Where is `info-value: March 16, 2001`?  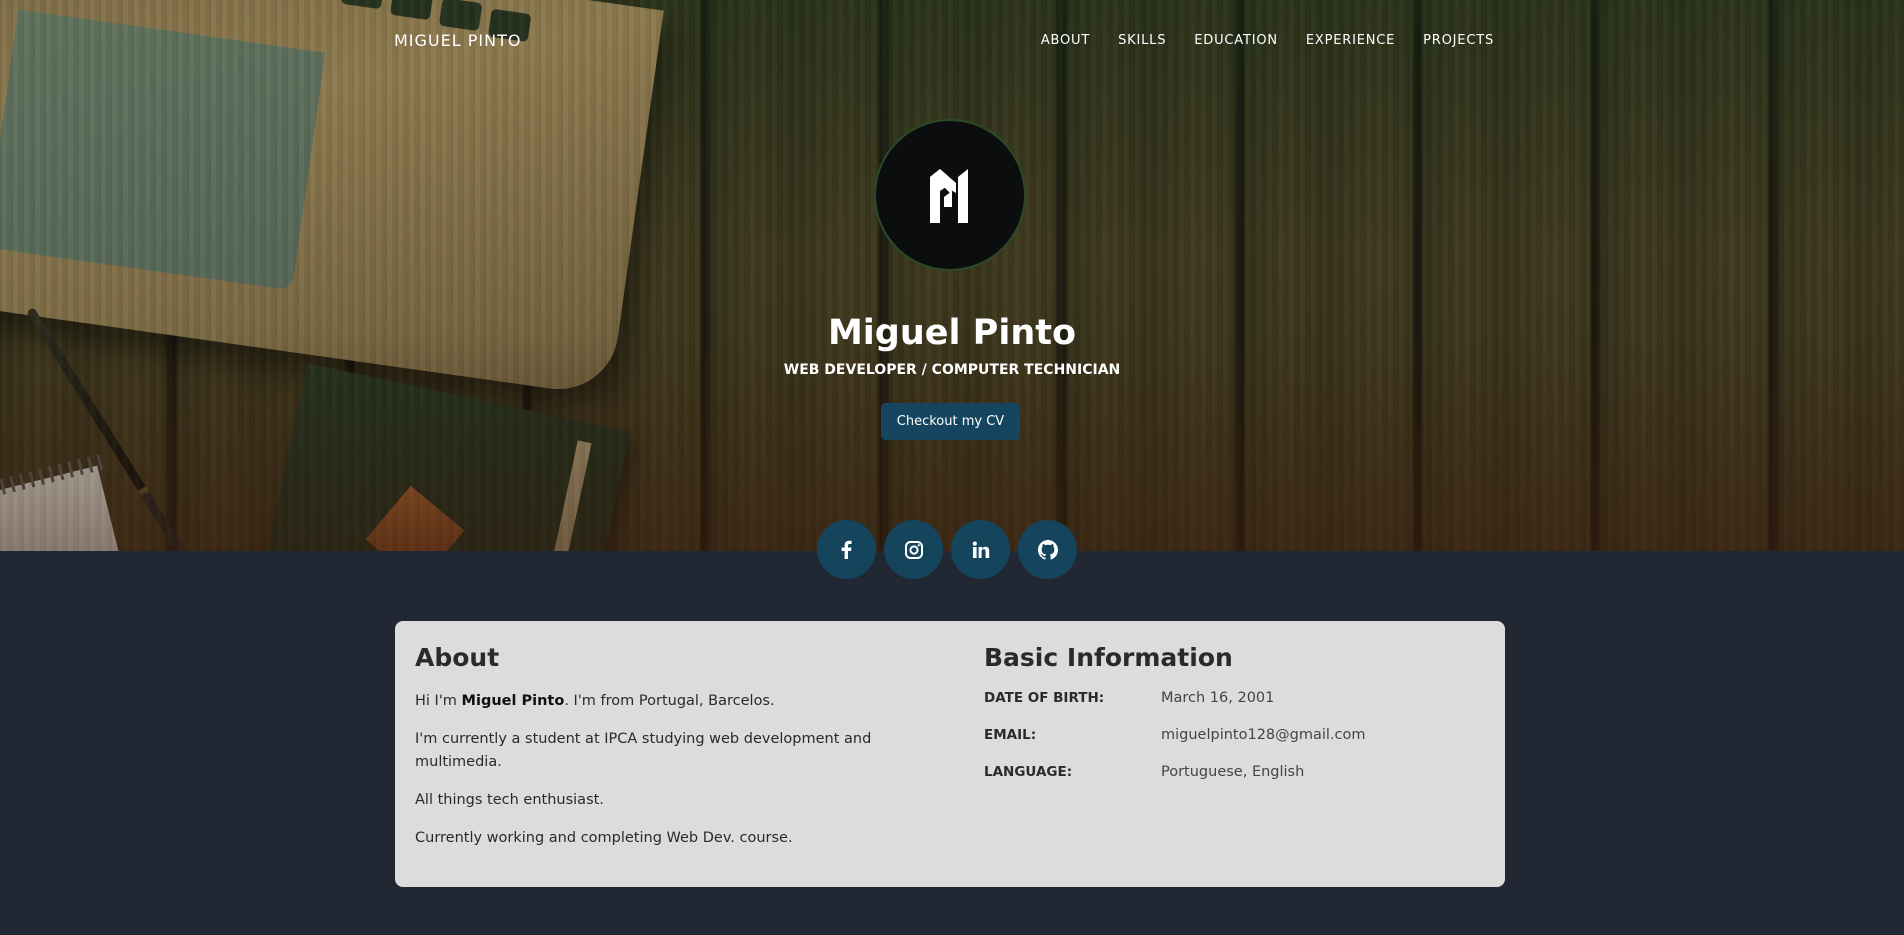 info-value: March 16, 2001 is located at coordinates (1218, 698).